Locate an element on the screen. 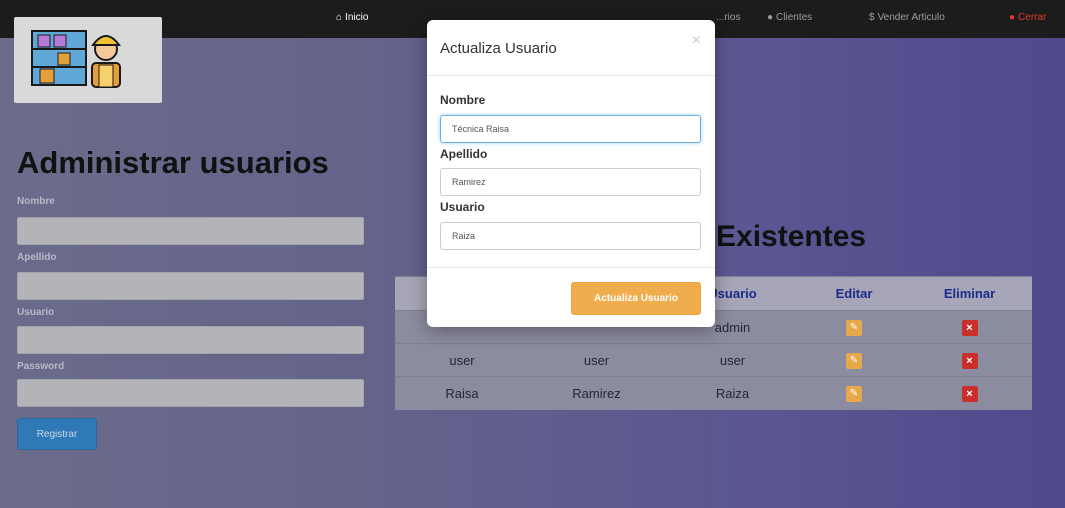 This screenshot has width=1065, height=508. close-icon: × is located at coordinates (696, 41).